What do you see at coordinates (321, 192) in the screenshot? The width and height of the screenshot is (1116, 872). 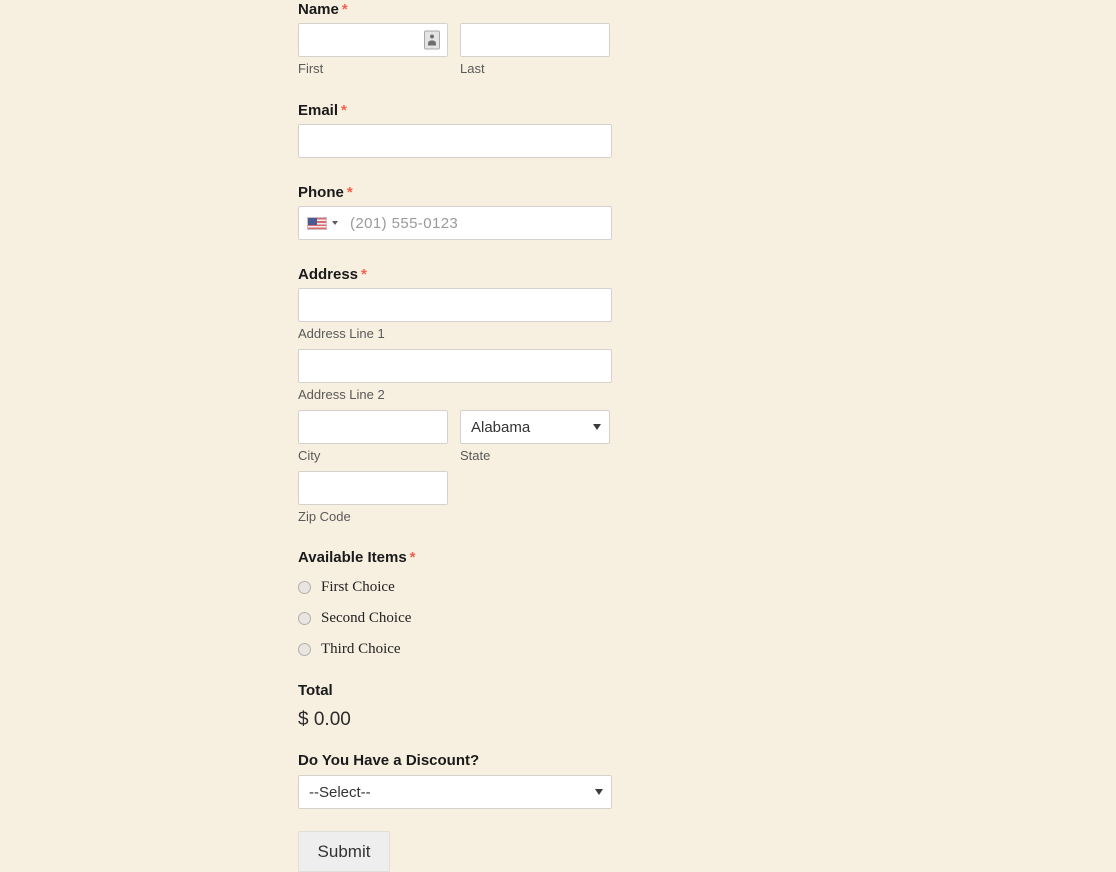 I see `phone-label-text: Phone` at bounding box center [321, 192].